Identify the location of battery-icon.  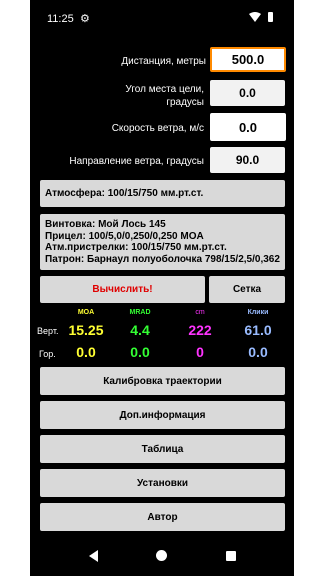
(270, 17).